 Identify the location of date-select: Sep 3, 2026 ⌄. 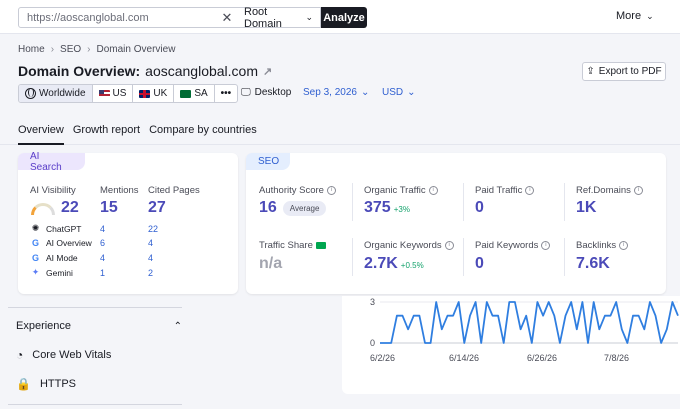
(336, 92).